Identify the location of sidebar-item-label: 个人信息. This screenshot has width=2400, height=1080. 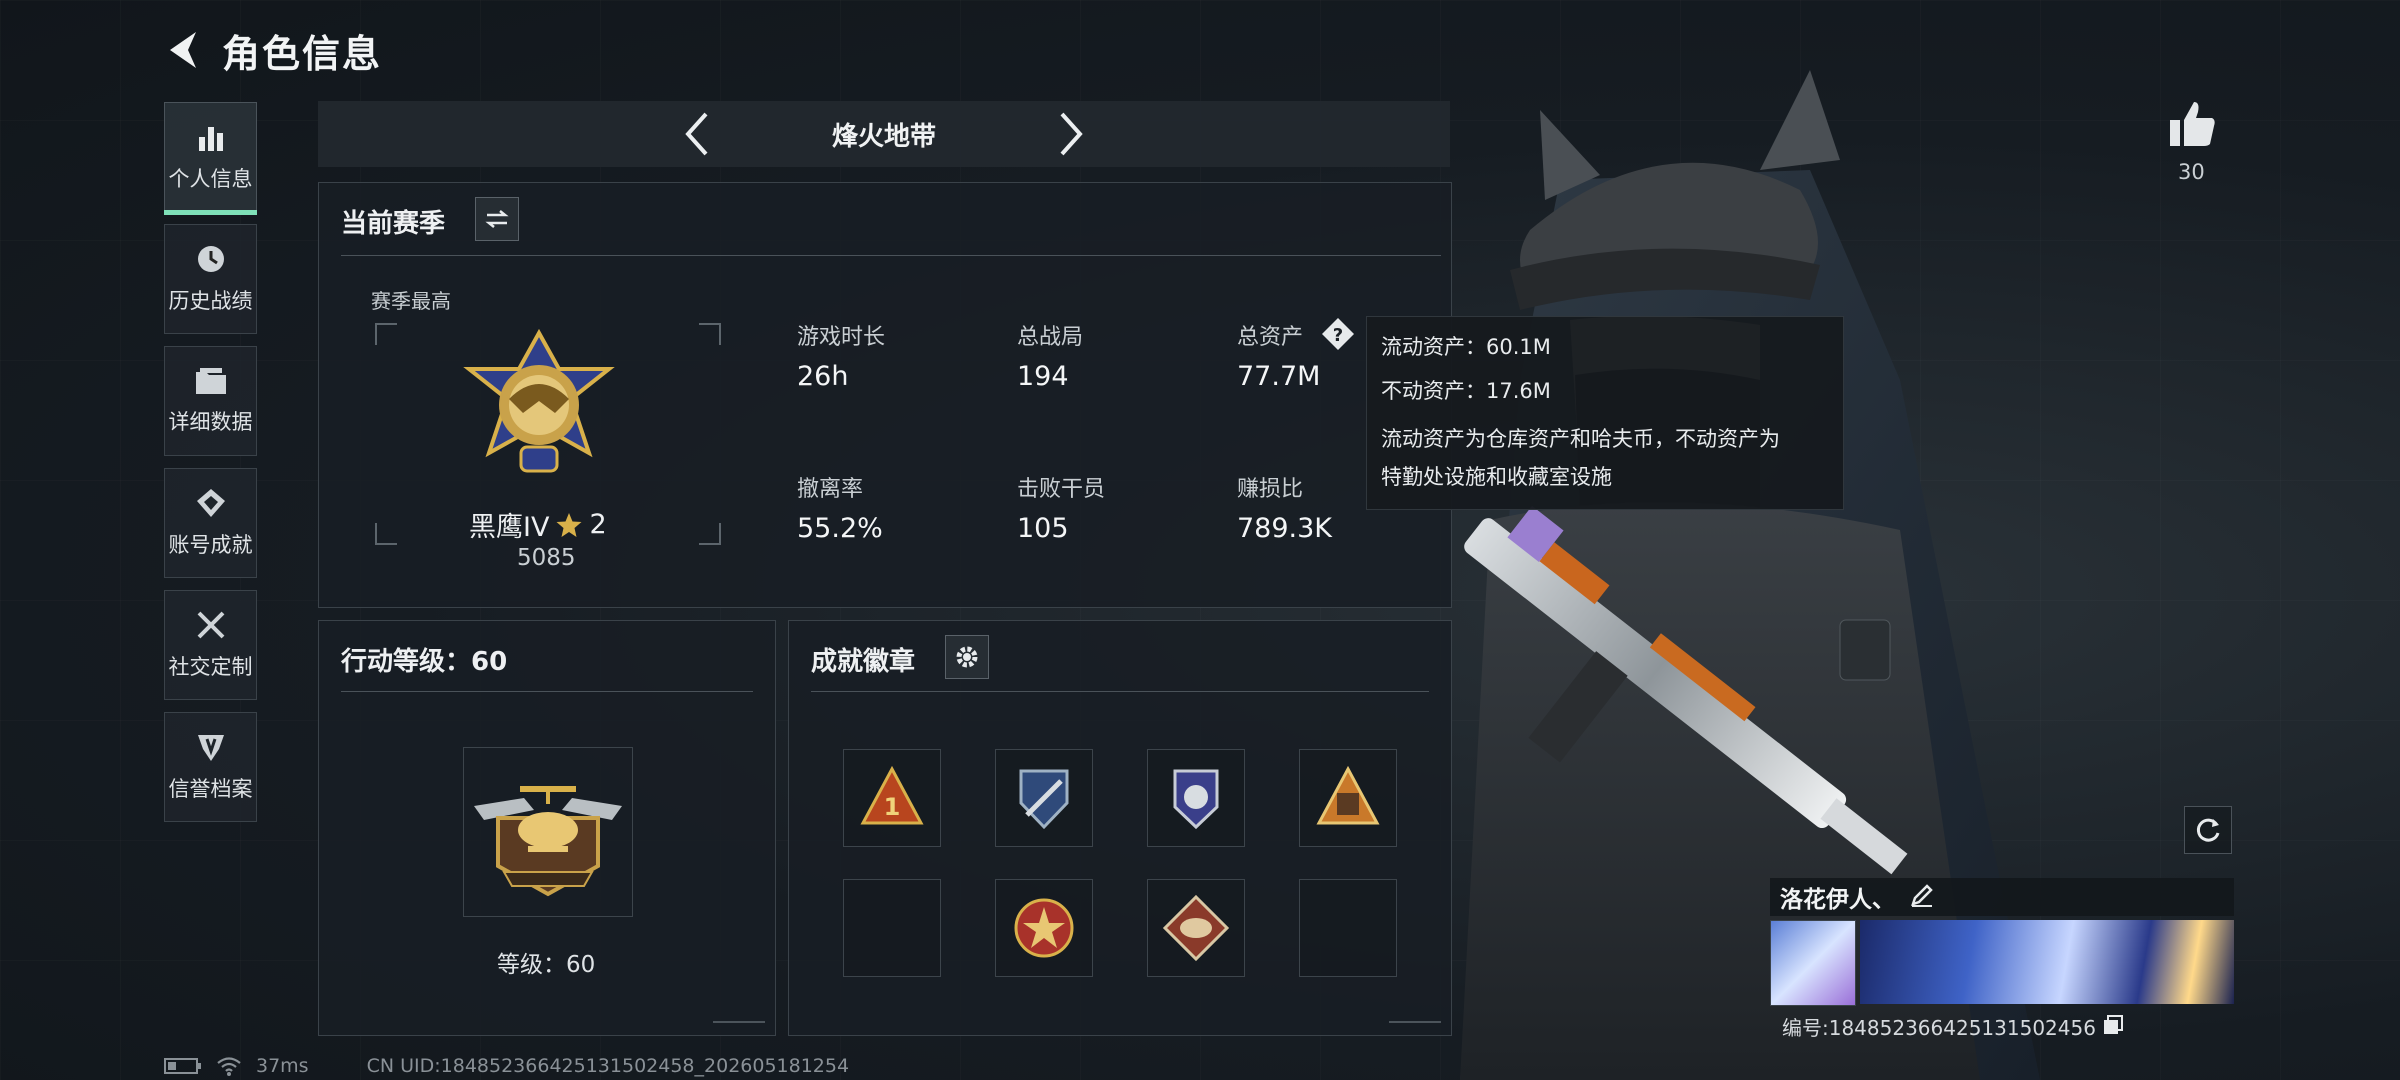
(210, 179).